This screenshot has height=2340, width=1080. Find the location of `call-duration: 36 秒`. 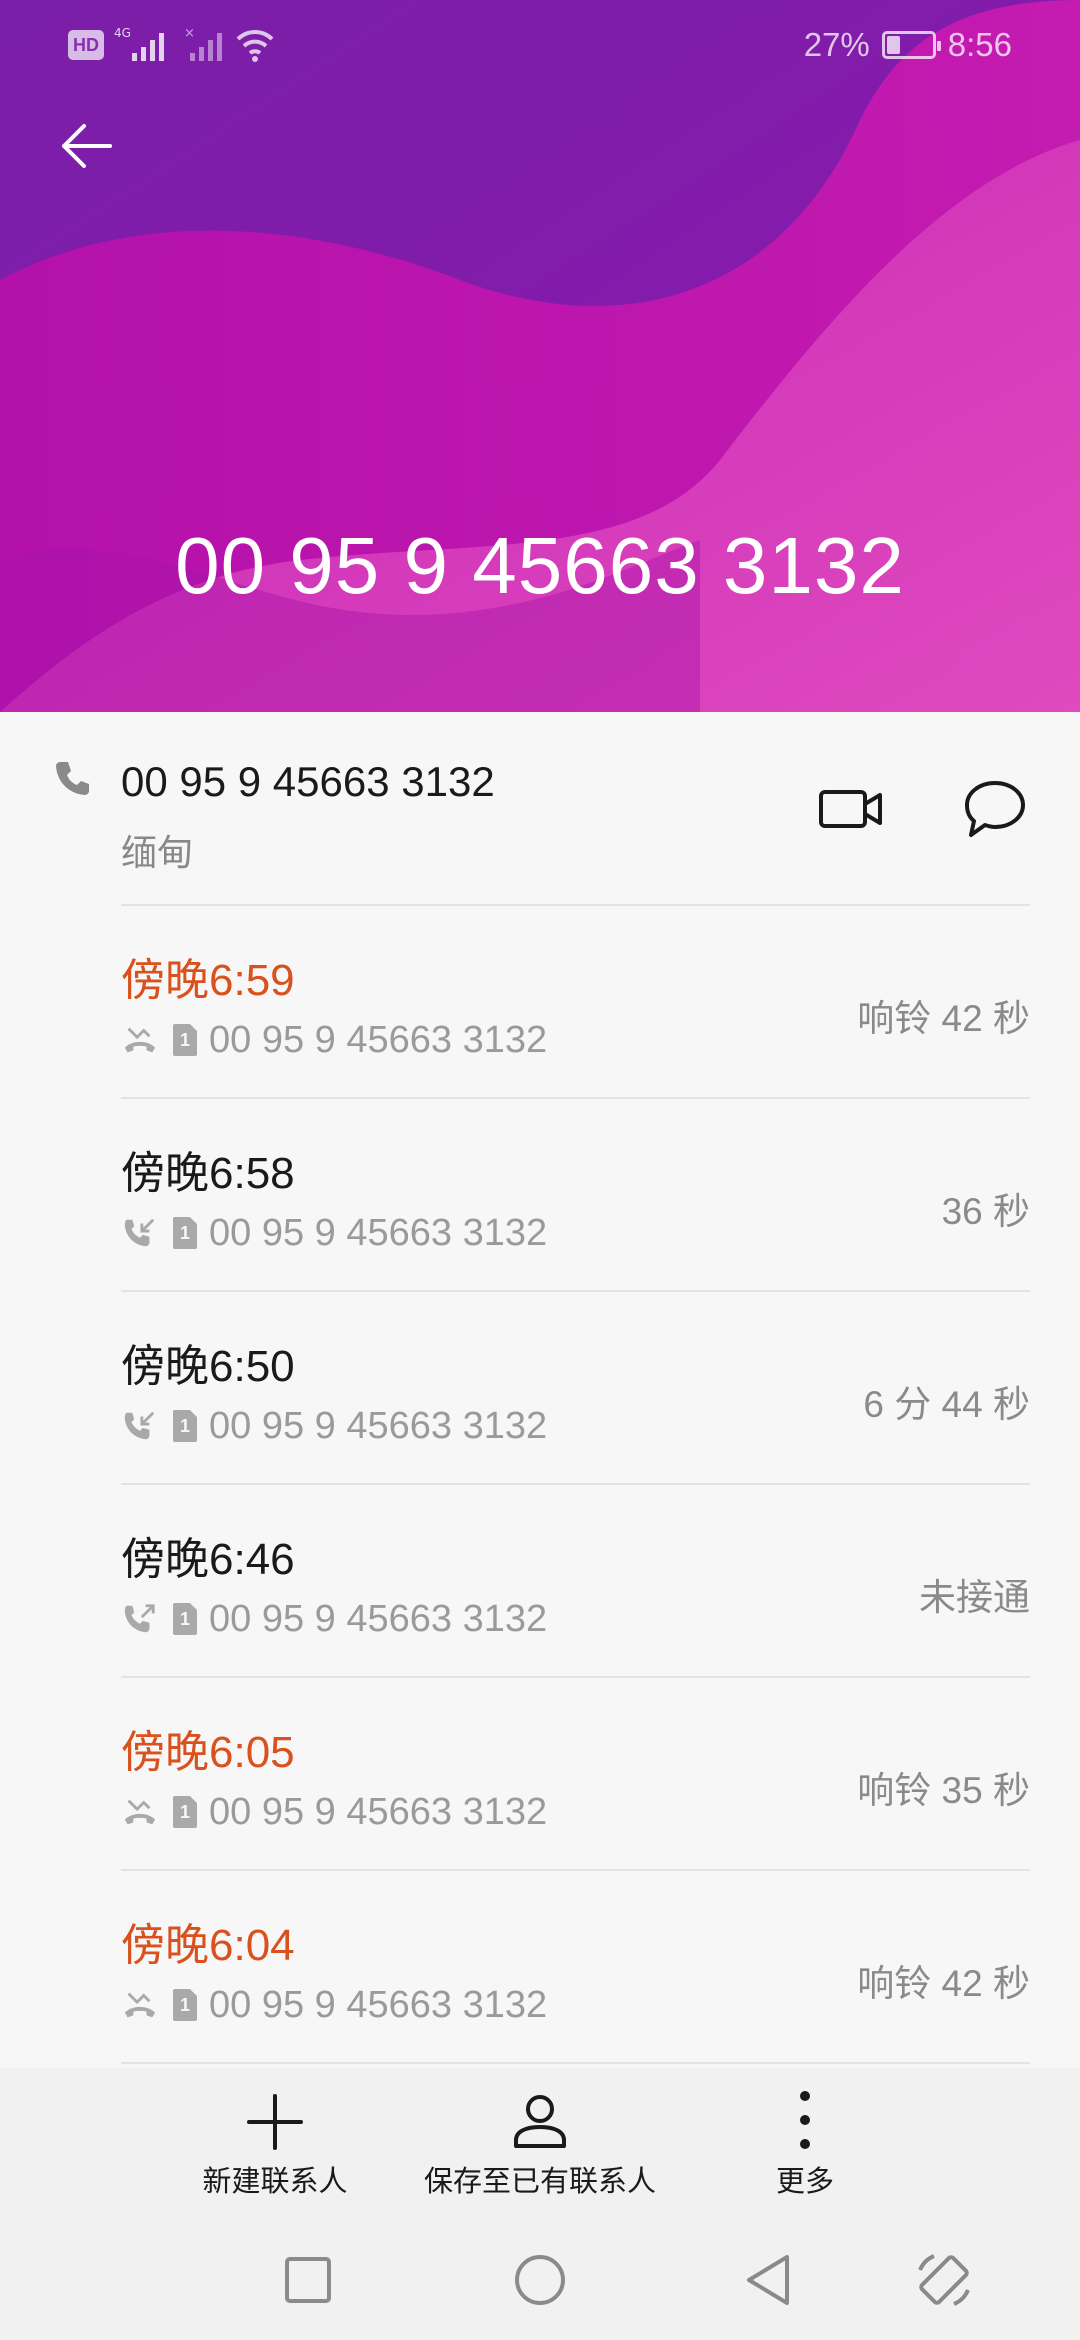

call-duration: 36 秒 is located at coordinates (985, 1211).